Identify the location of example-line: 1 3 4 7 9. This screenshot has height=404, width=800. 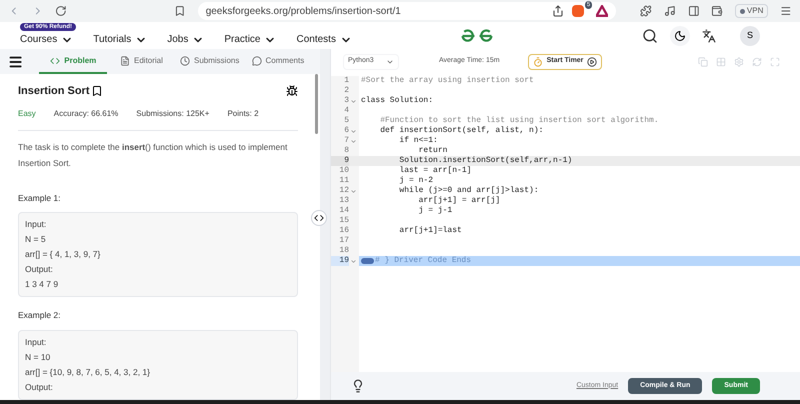
(42, 285).